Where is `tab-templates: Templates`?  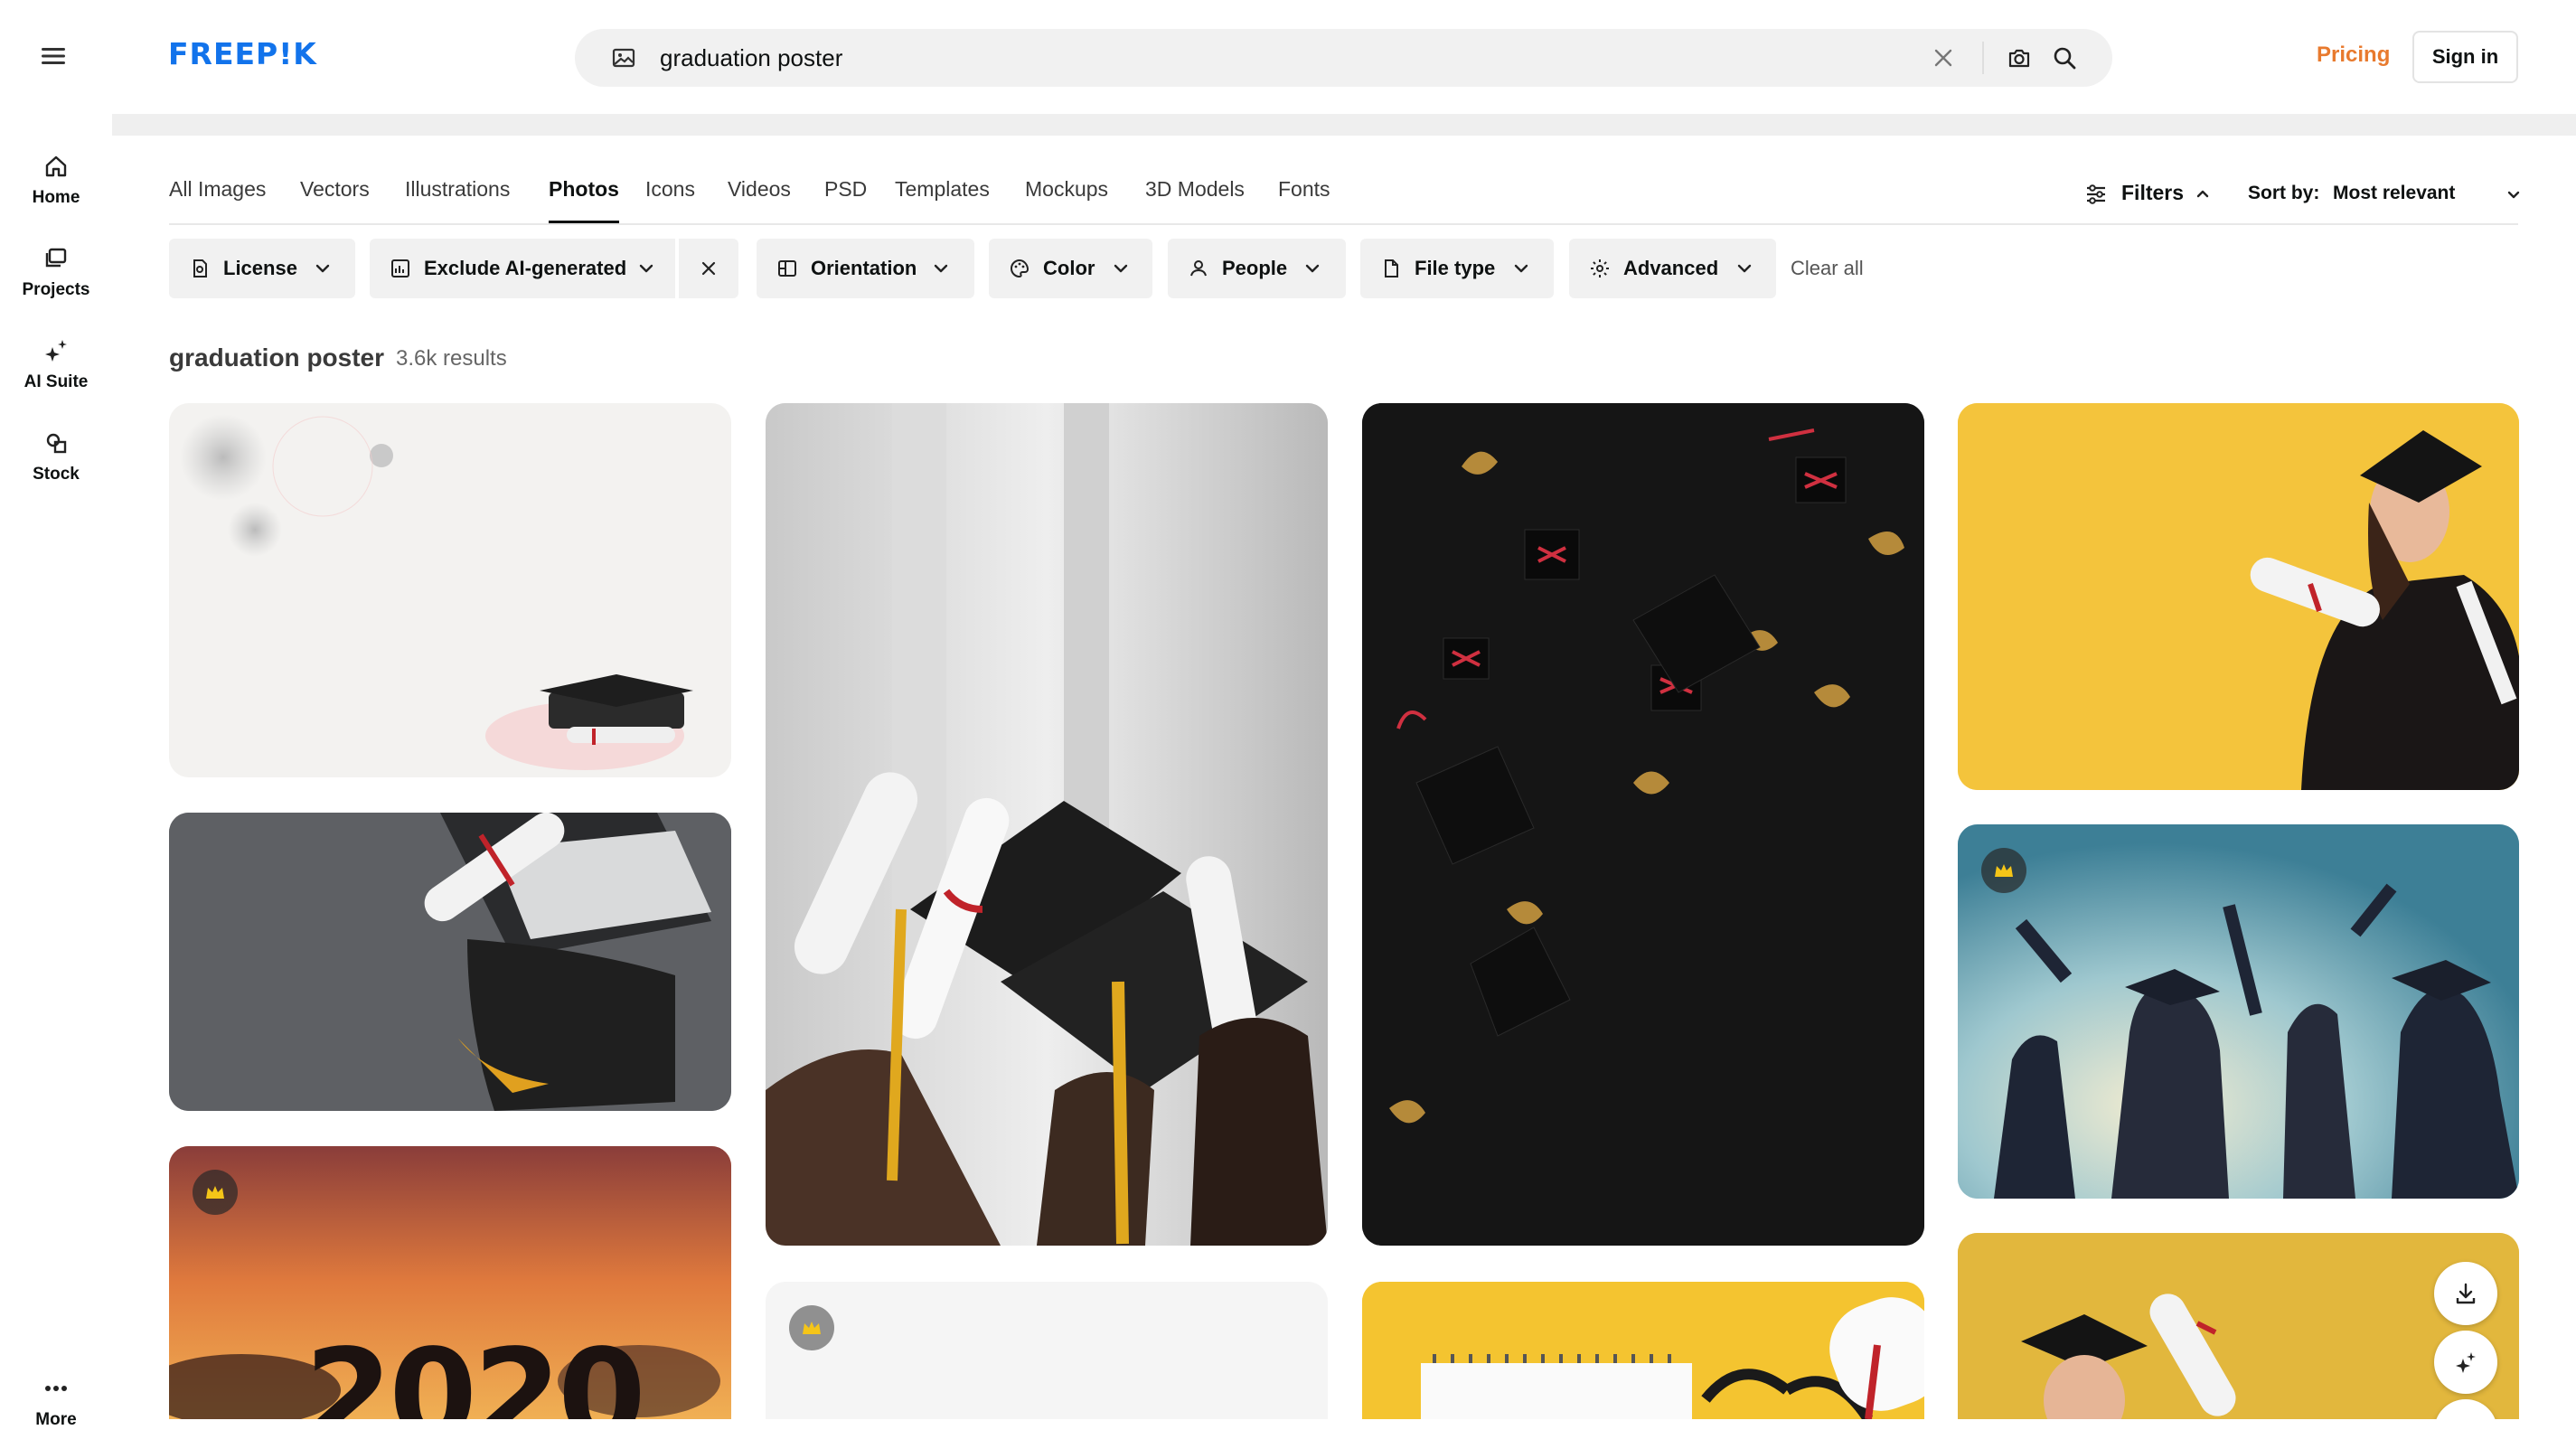 tab-templates: Templates is located at coordinates (943, 190).